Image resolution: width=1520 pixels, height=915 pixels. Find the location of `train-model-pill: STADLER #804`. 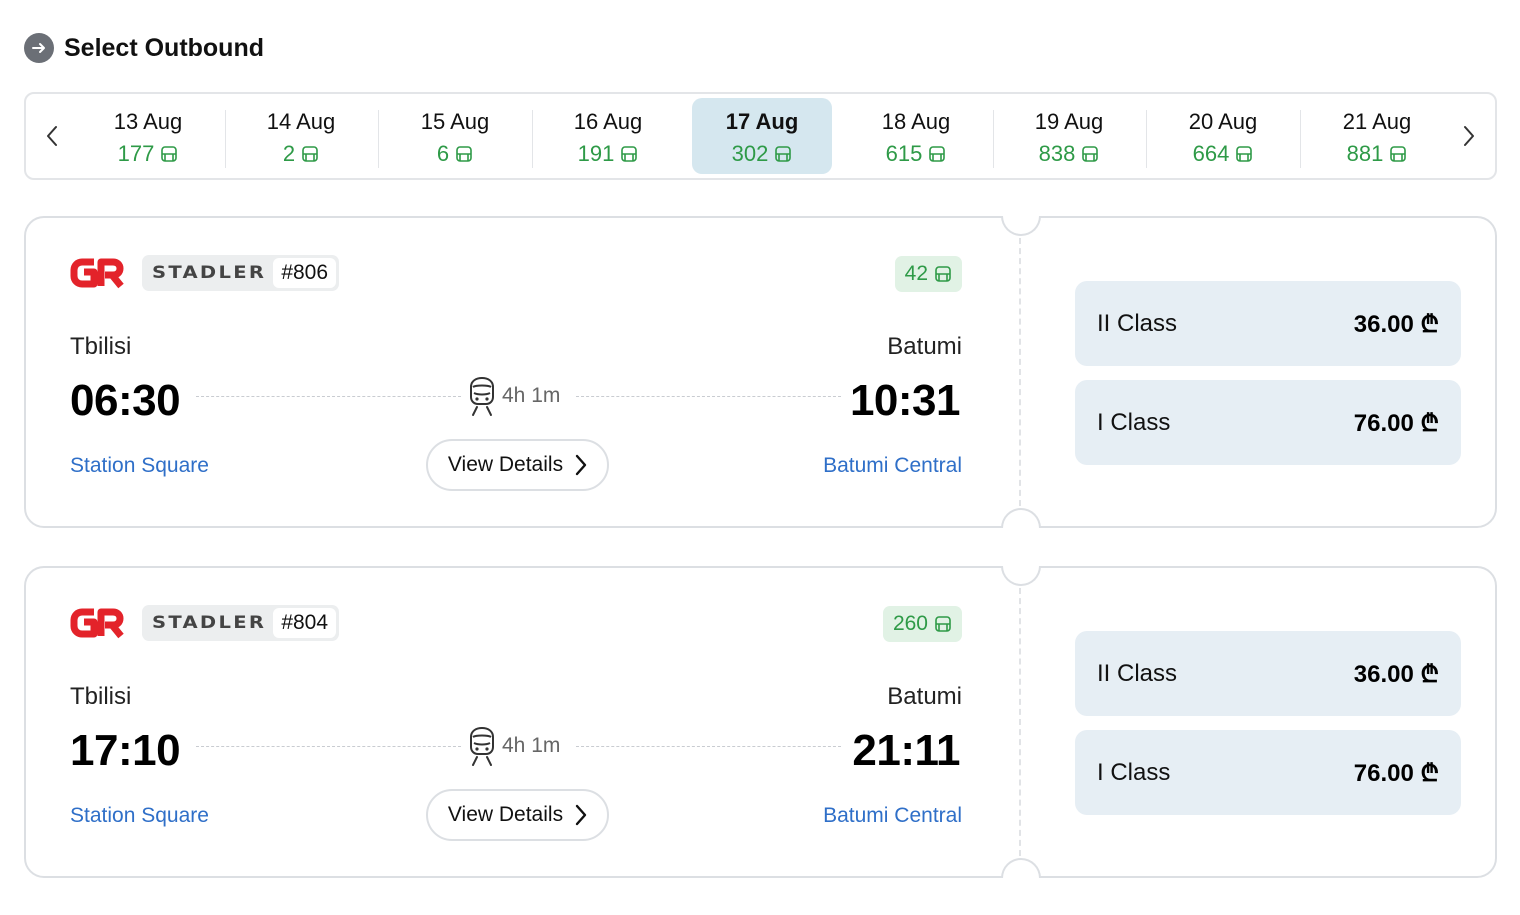

train-model-pill: STADLER #804 is located at coordinates (241, 623).